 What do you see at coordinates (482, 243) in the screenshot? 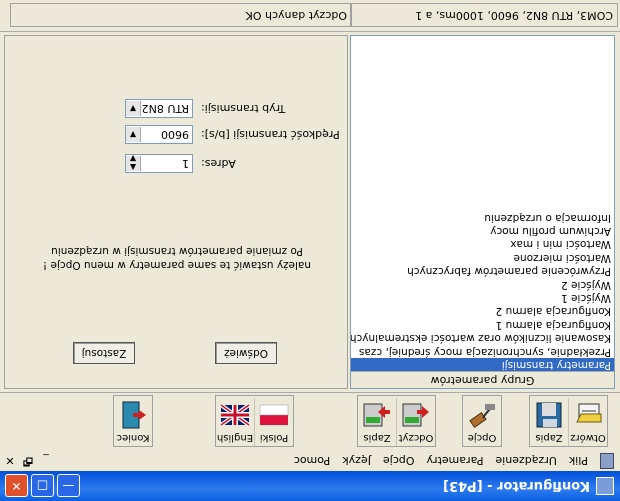
I see `list-item: Wartości min i max` at bounding box center [482, 243].